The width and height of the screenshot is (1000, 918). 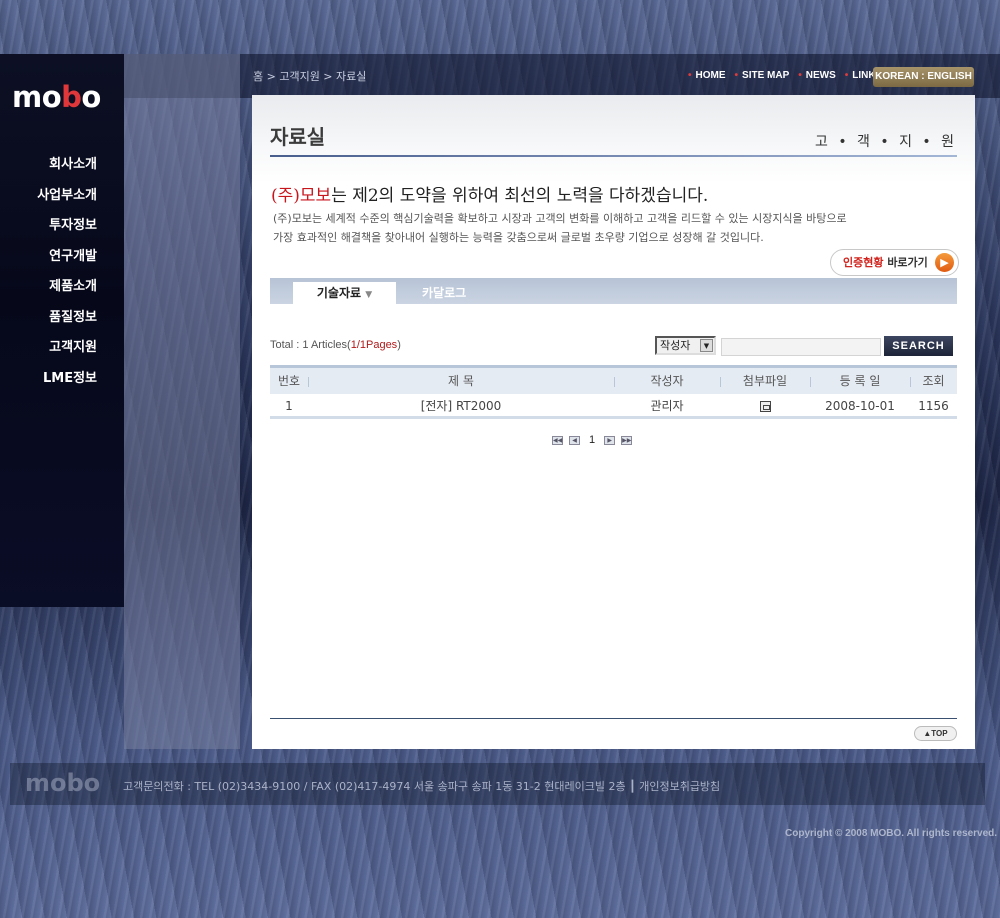 What do you see at coordinates (62, 287) in the screenshot?
I see `nav-item-products: 제품소개` at bounding box center [62, 287].